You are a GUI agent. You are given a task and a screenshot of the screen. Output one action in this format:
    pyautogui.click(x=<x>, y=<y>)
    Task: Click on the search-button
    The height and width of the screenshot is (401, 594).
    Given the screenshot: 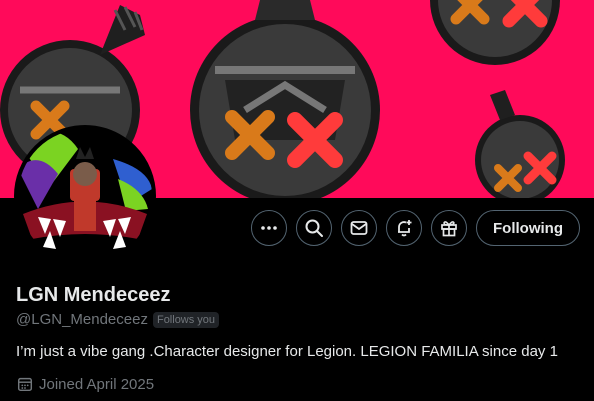 What is the action you would take?
    pyautogui.click(x=314, y=228)
    